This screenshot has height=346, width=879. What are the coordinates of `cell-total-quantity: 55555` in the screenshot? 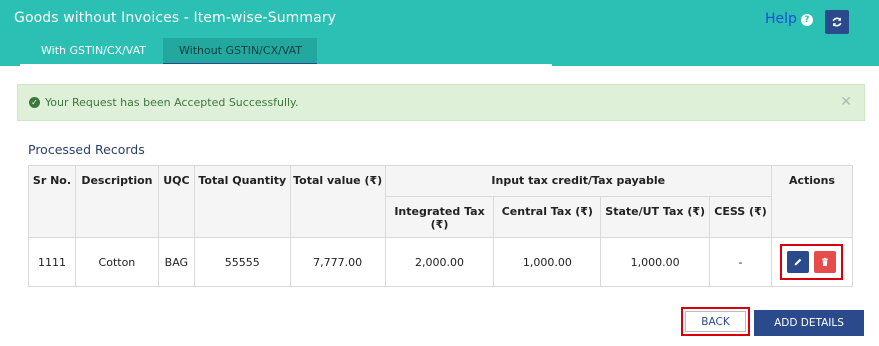 It's located at (242, 262).